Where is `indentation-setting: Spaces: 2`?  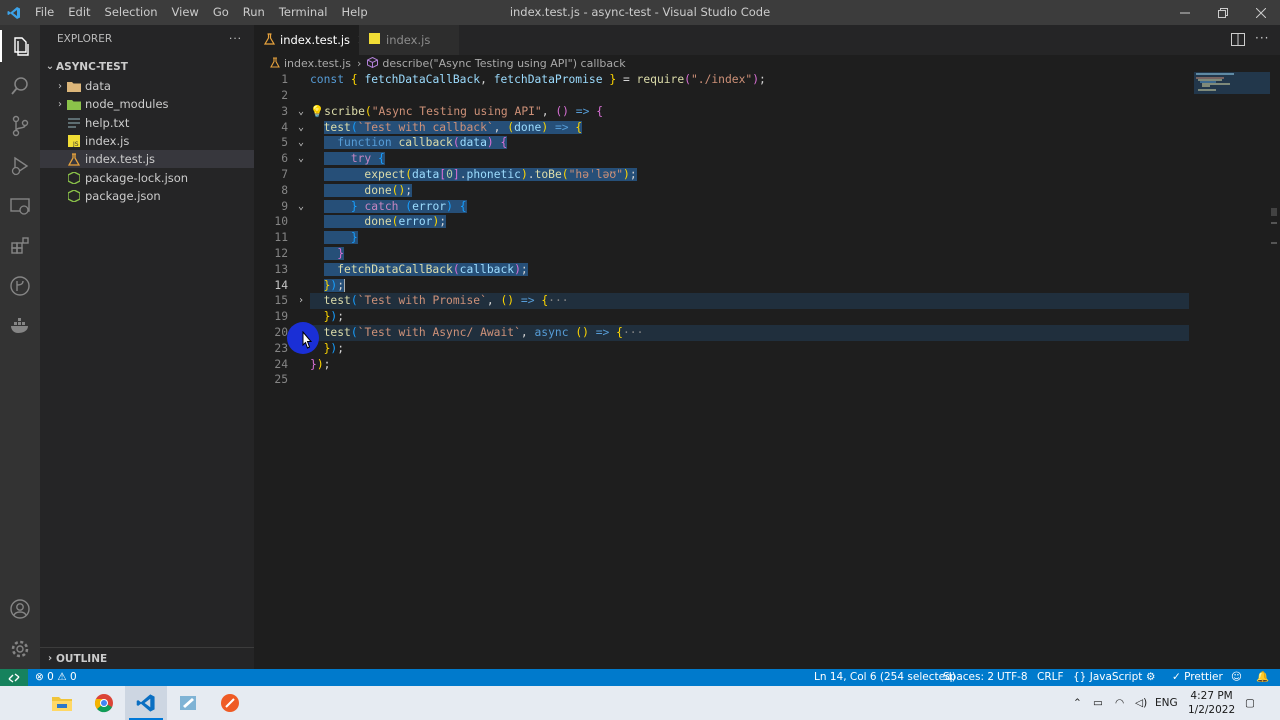
indentation-setting: Spaces: 2 is located at coordinates (968, 677).